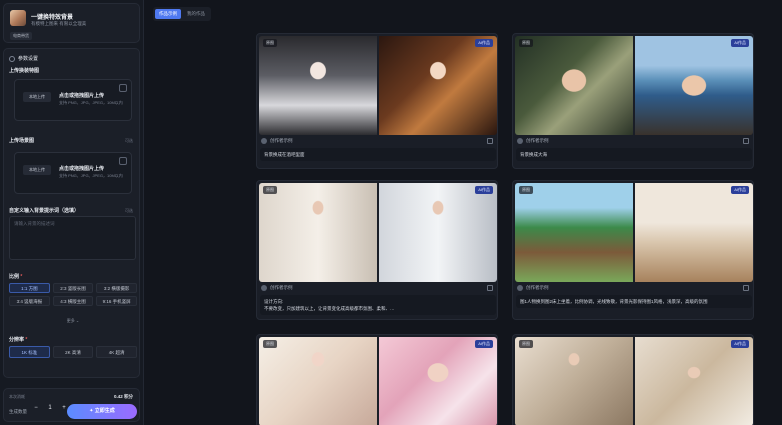 The height and width of the screenshot is (425, 782). I want to click on ratio-option-1-1: 1:1 方图, so click(29, 288).